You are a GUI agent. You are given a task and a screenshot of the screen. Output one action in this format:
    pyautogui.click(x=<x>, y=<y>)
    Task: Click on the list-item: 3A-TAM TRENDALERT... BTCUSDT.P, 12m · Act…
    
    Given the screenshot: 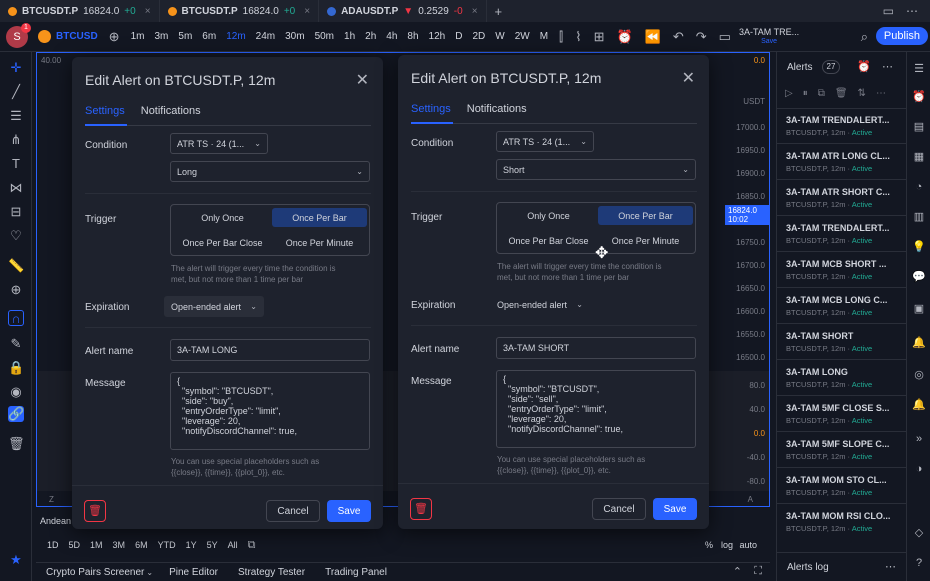 What is the action you would take?
    pyautogui.click(x=845, y=126)
    